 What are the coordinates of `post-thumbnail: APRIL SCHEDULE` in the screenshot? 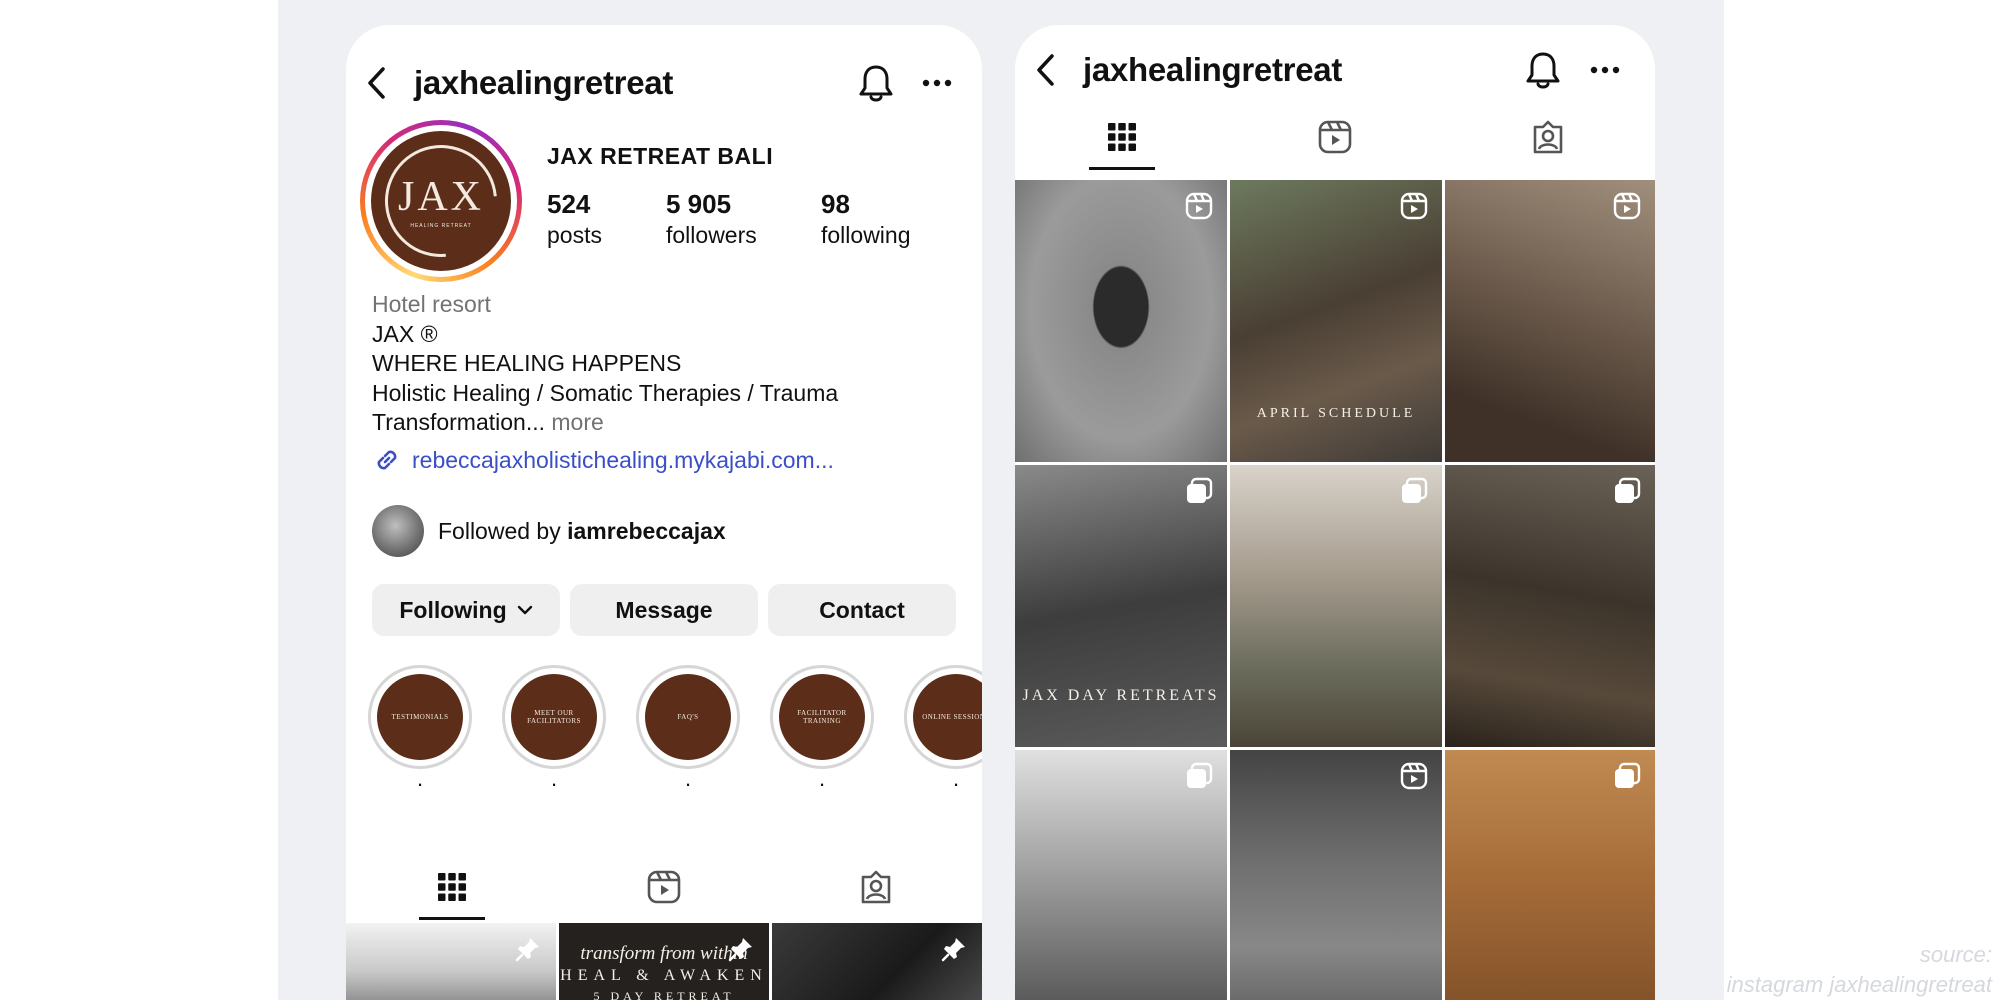 It's located at (1336, 321).